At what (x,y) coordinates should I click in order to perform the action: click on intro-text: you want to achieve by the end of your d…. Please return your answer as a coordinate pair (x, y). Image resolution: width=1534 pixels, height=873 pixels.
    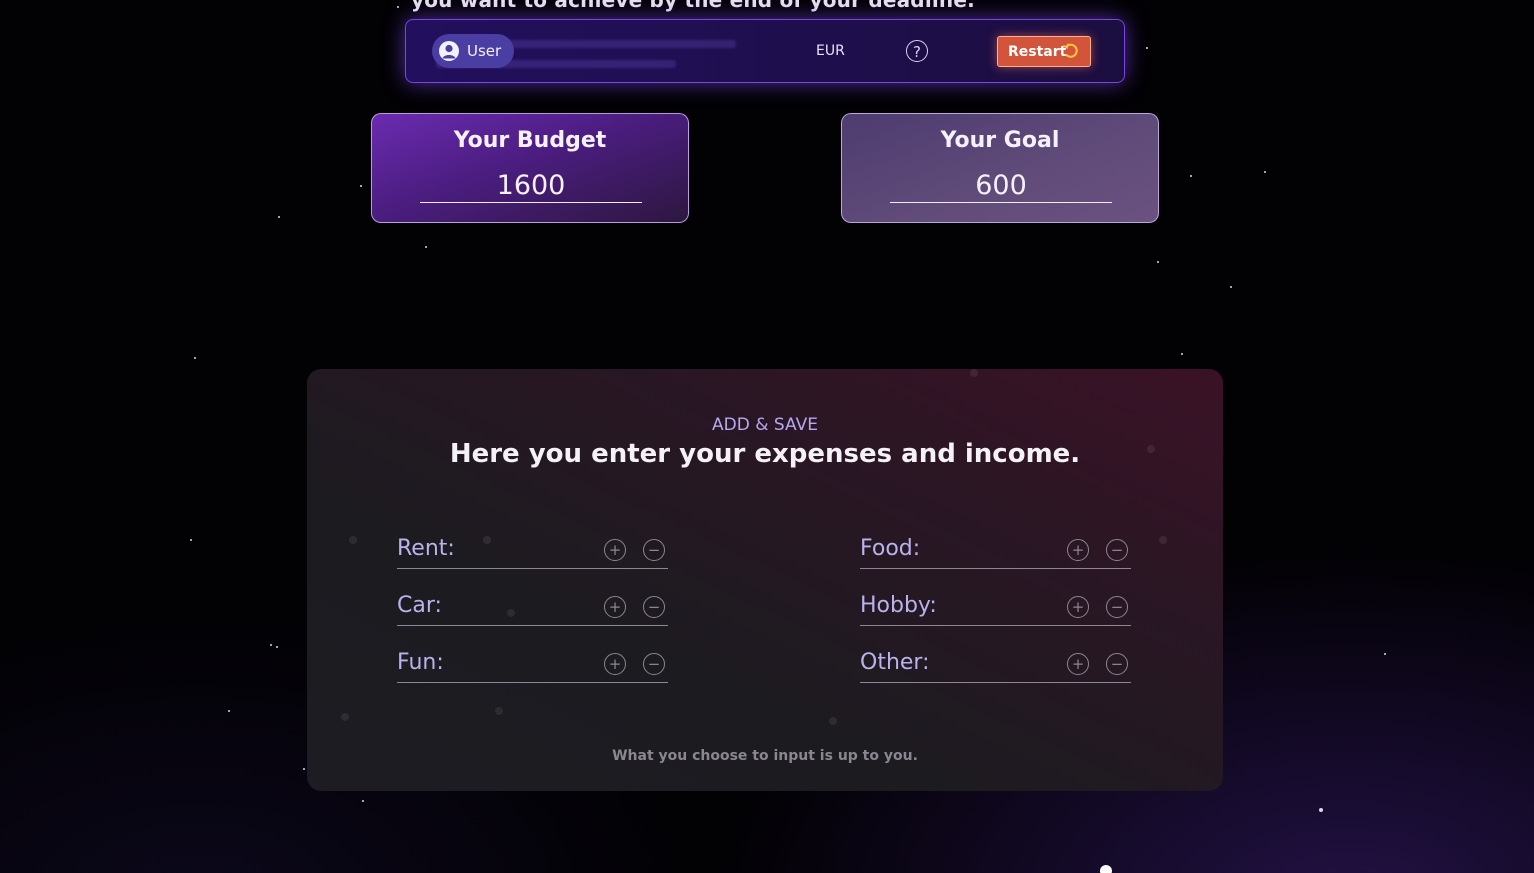
    Looking at the image, I should click on (693, 6).